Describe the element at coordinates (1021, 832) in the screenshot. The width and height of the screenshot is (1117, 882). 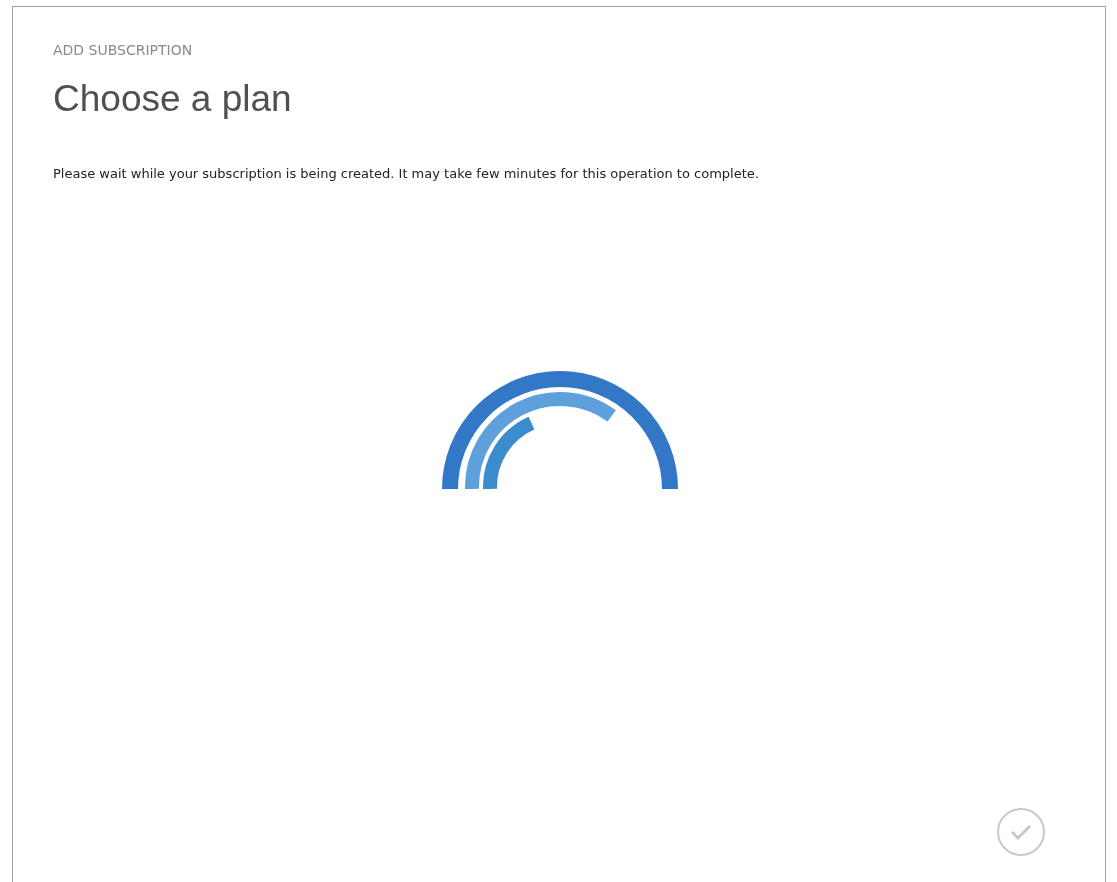
I see `checkmark-icon` at that location.